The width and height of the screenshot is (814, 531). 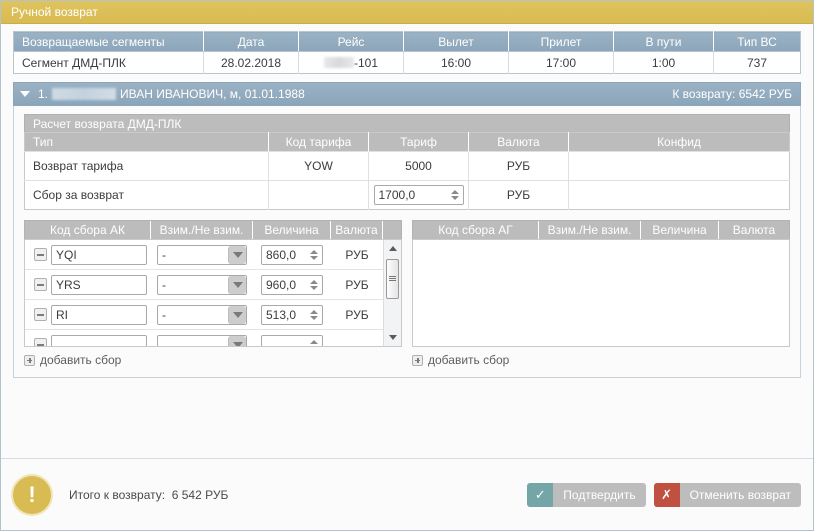 I want to click on scroll-up-icon, so click(x=392, y=248).